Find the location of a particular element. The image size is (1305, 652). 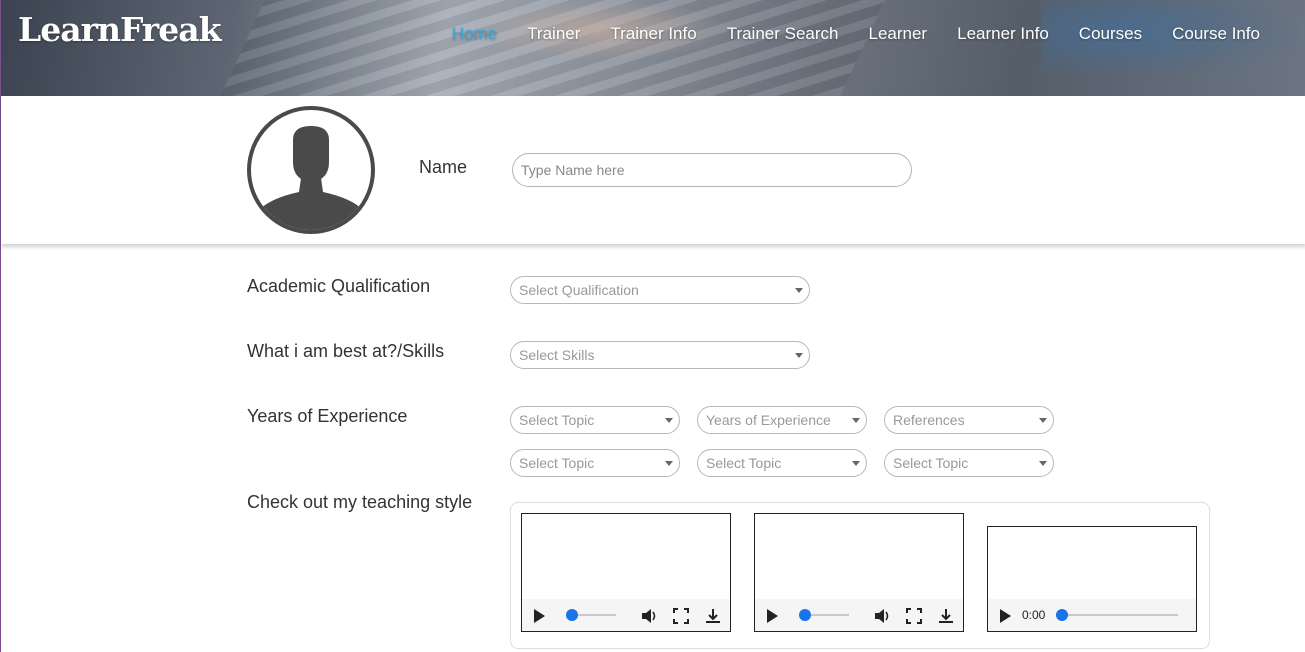

topic-select-4-value: Select Topic is located at coordinates (931, 463).